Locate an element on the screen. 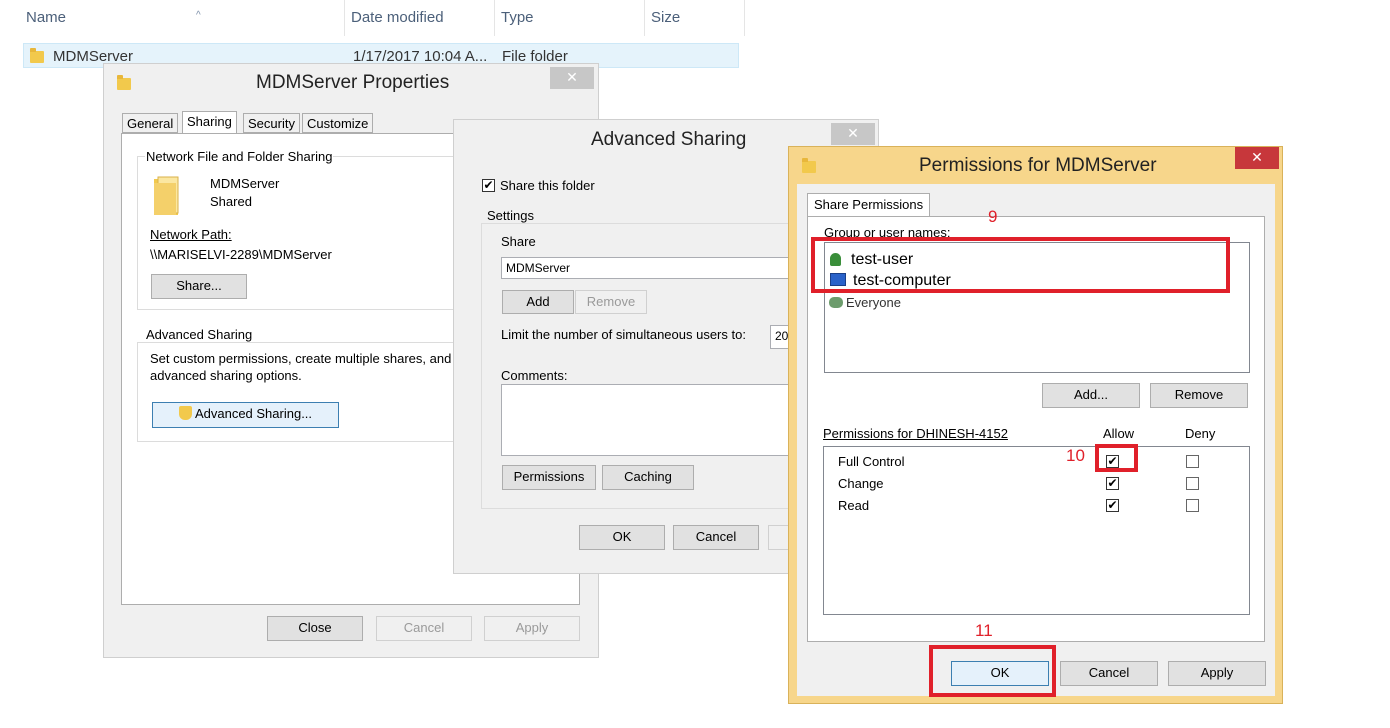  column-name: Name ^ is located at coordinates (182, 18).